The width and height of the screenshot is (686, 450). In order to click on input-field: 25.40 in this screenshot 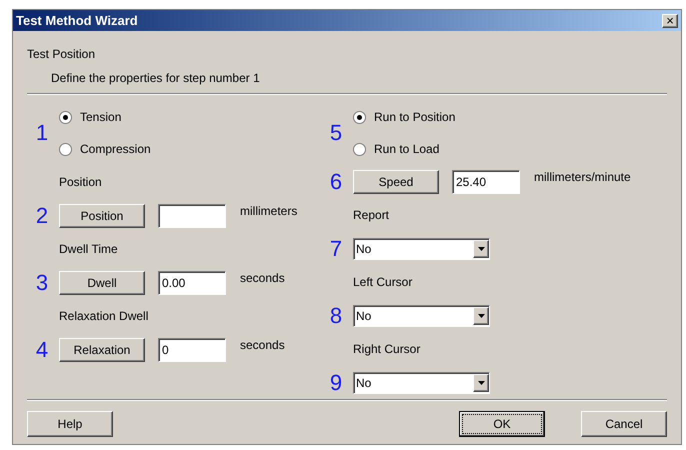, I will do `click(486, 182)`.